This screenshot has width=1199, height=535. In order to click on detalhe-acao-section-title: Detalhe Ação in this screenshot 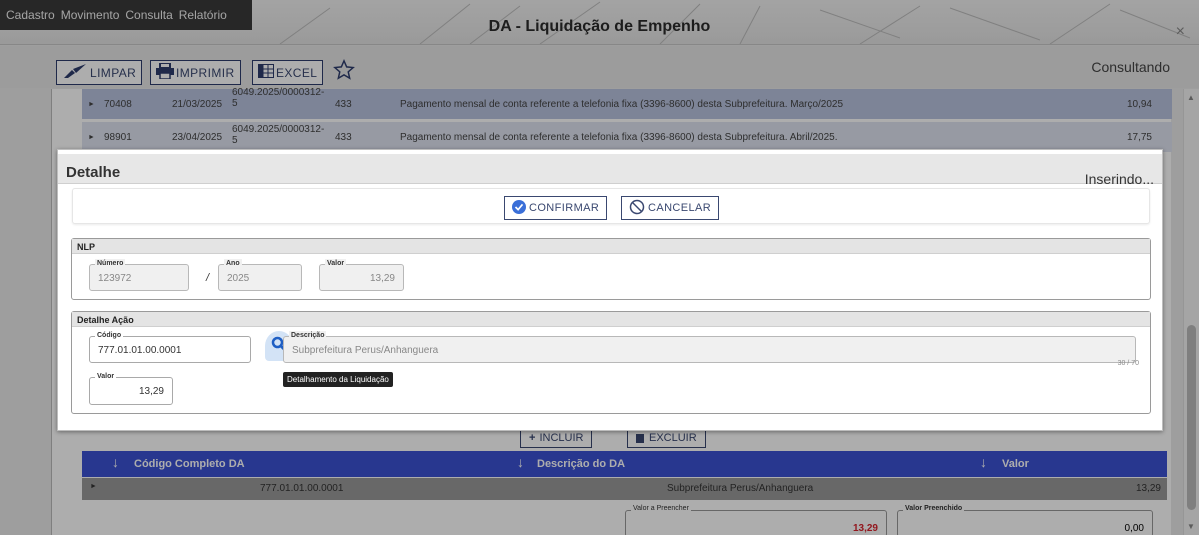, I will do `click(611, 319)`.